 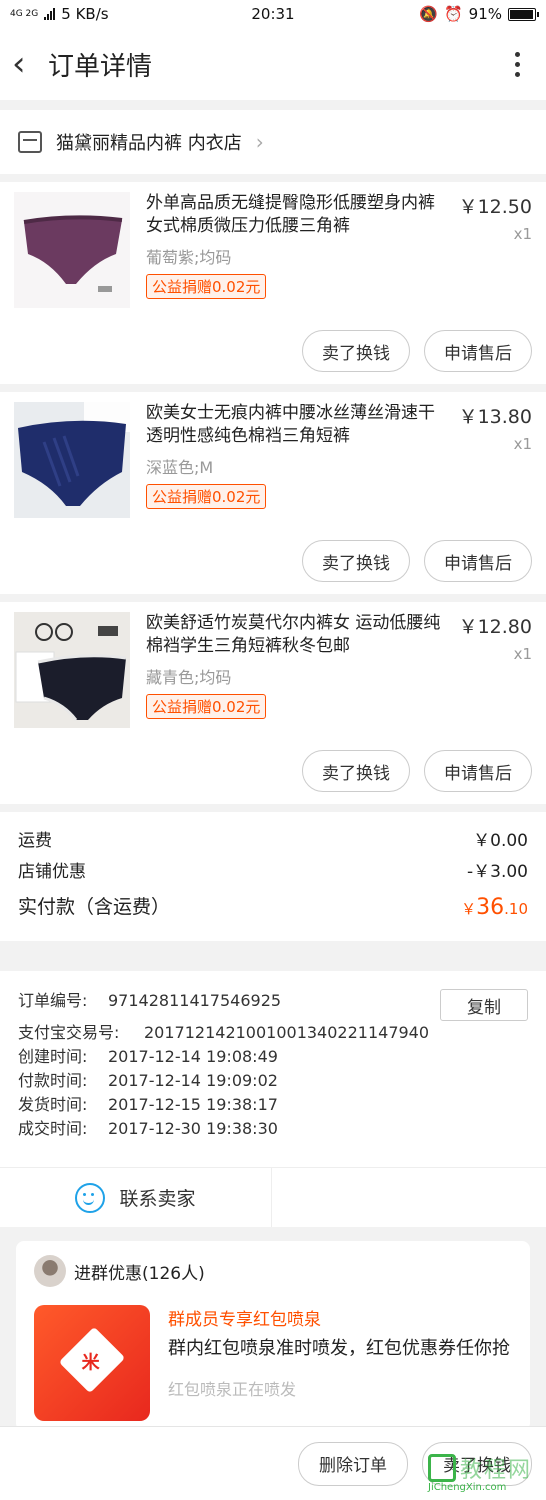 I want to click on nav-bar: ‹ 订单详情, so click(x=273, y=64).